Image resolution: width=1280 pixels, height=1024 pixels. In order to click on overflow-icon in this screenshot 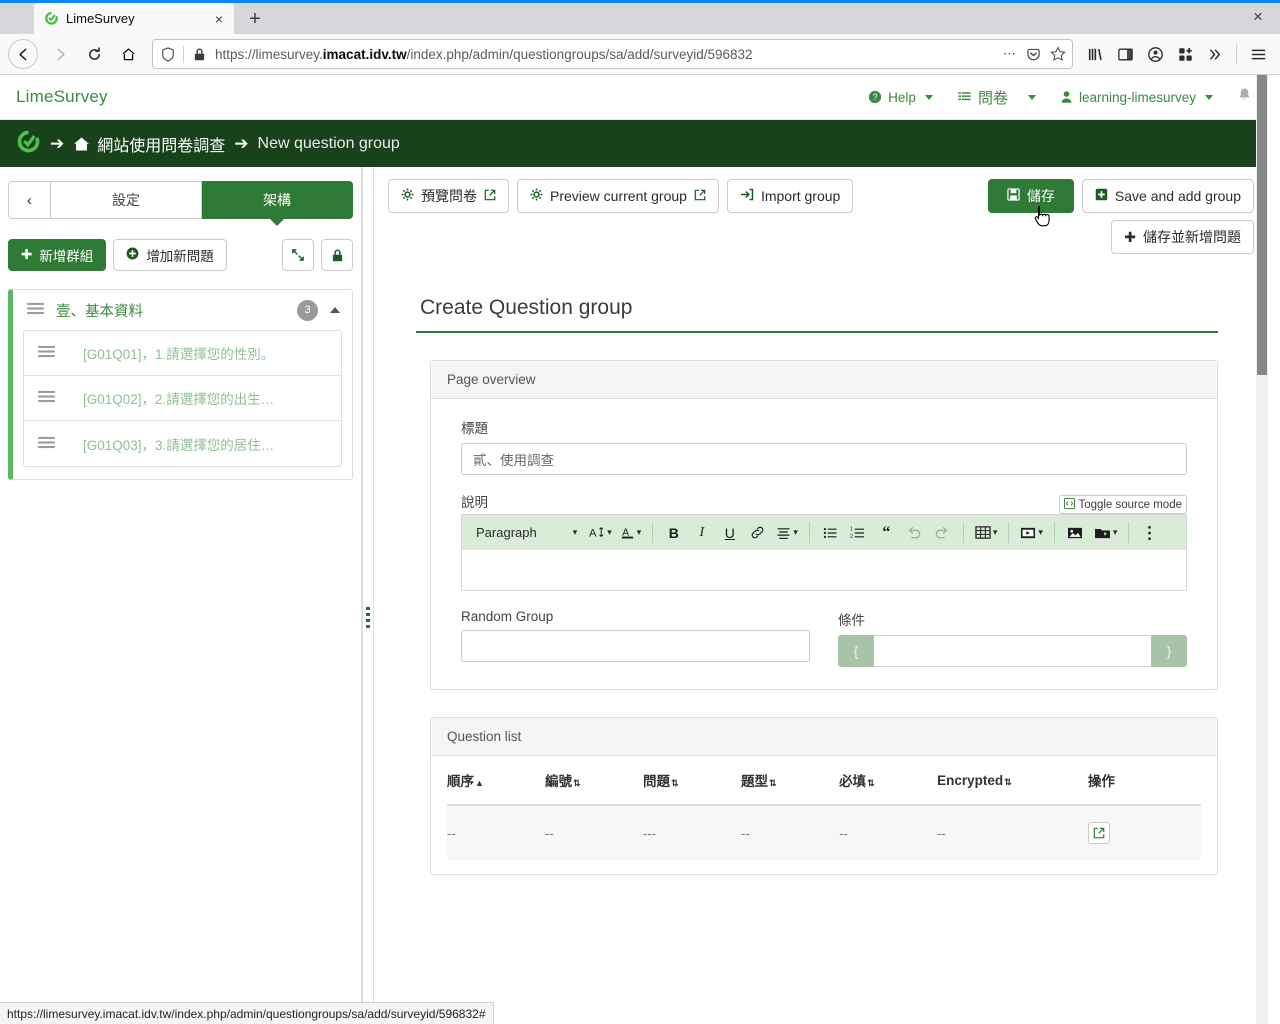, I will do `click(1215, 54)`.